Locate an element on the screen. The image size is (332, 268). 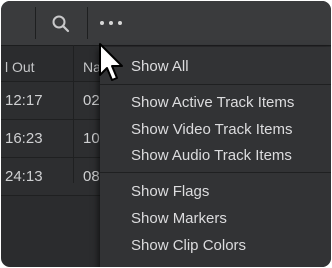
out-cell: 12:17 is located at coordinates (24, 100).